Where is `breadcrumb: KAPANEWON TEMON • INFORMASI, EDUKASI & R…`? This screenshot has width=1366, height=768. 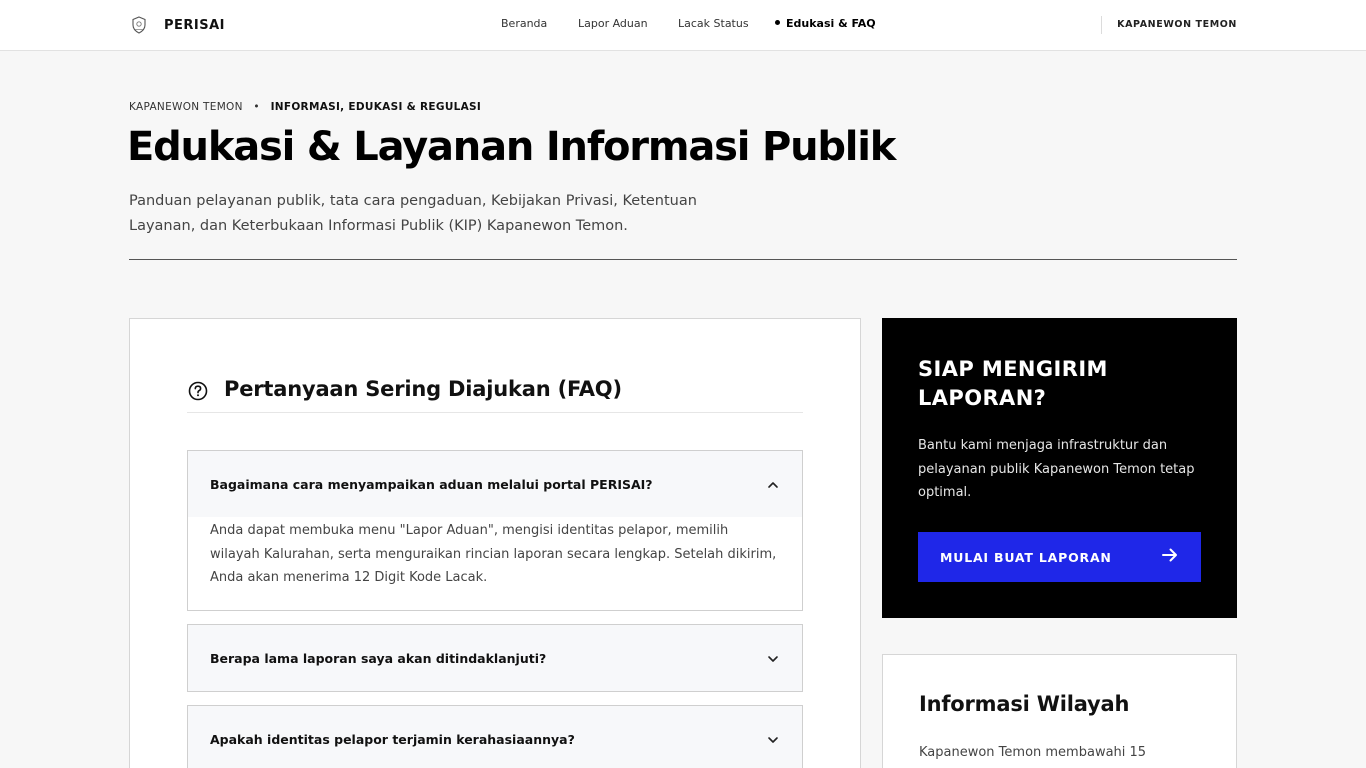 breadcrumb: KAPANEWON TEMON • INFORMASI, EDUKASI & R… is located at coordinates (305, 107).